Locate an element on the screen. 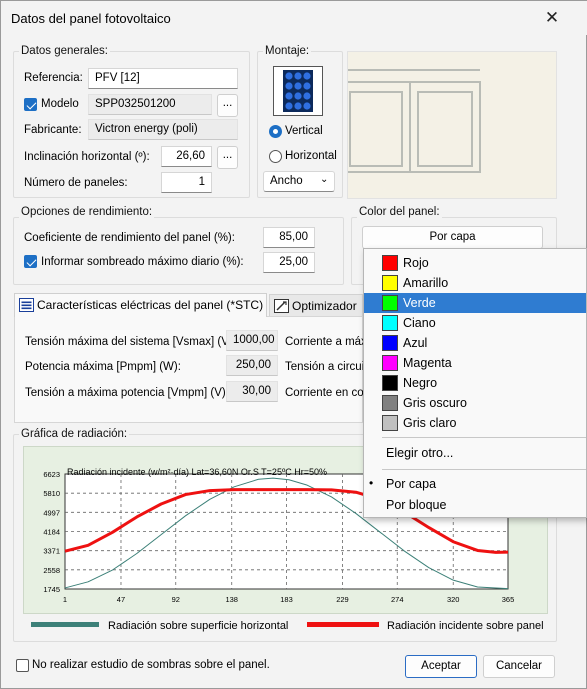 This screenshot has height=689, width=587. vertical-label: Vertical is located at coordinates (304, 131).